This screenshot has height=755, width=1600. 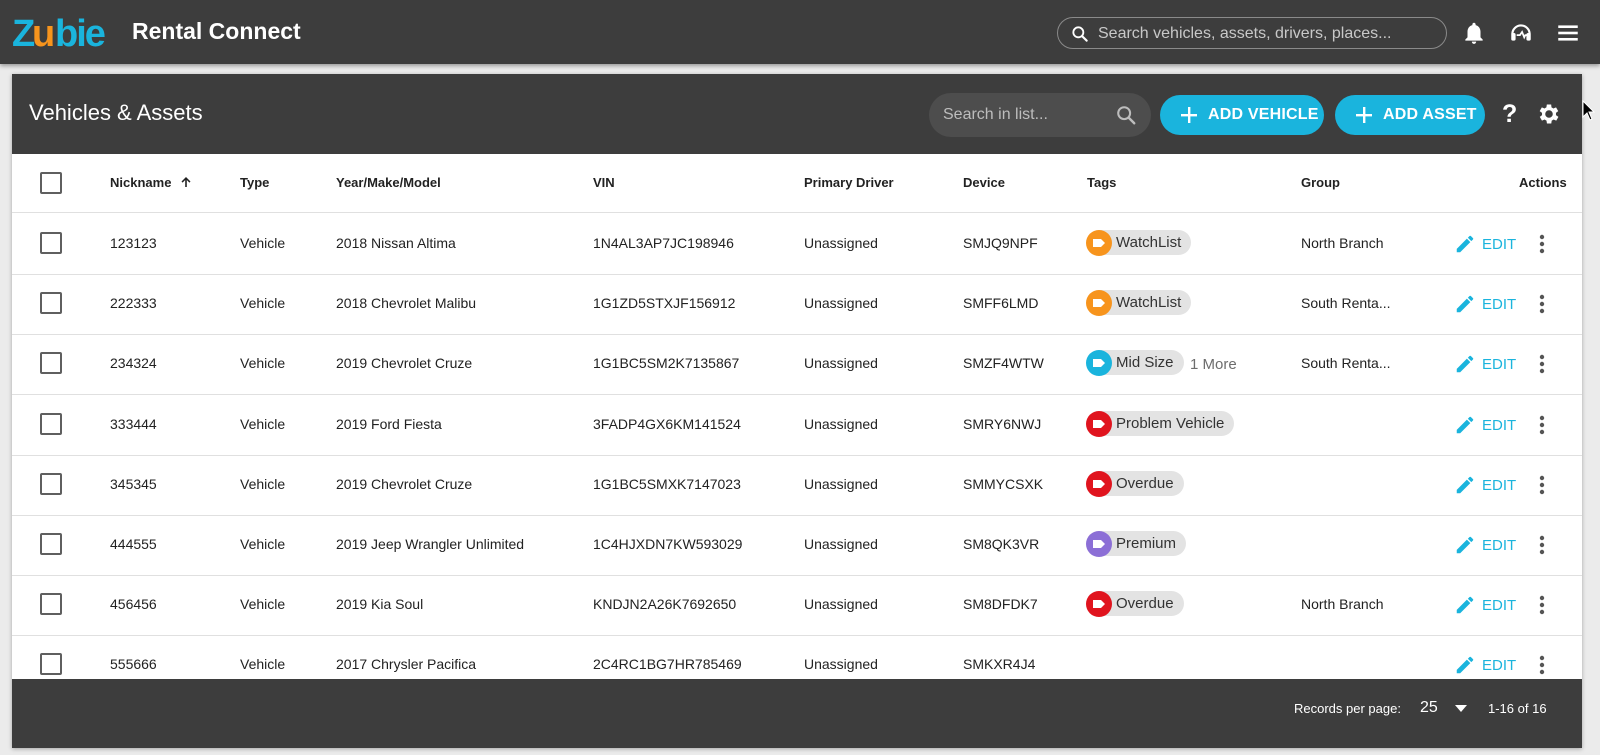 What do you see at coordinates (51, 183) in the screenshot?
I see `select-all-checkbox` at bounding box center [51, 183].